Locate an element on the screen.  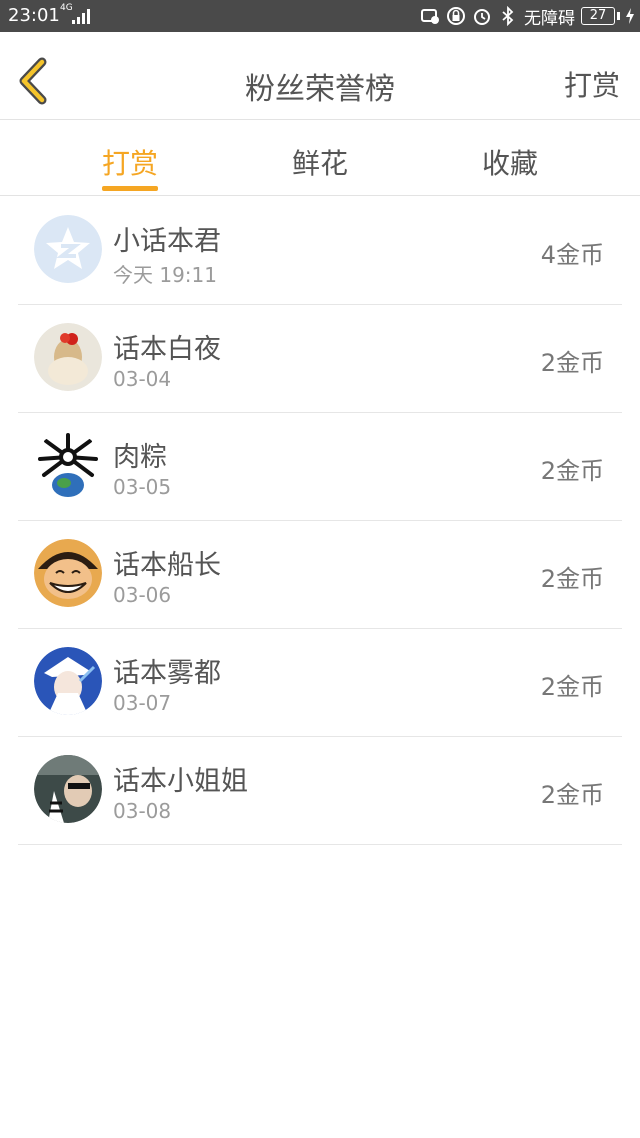
fan-name: 话本白夜 is located at coordinates (167, 349).